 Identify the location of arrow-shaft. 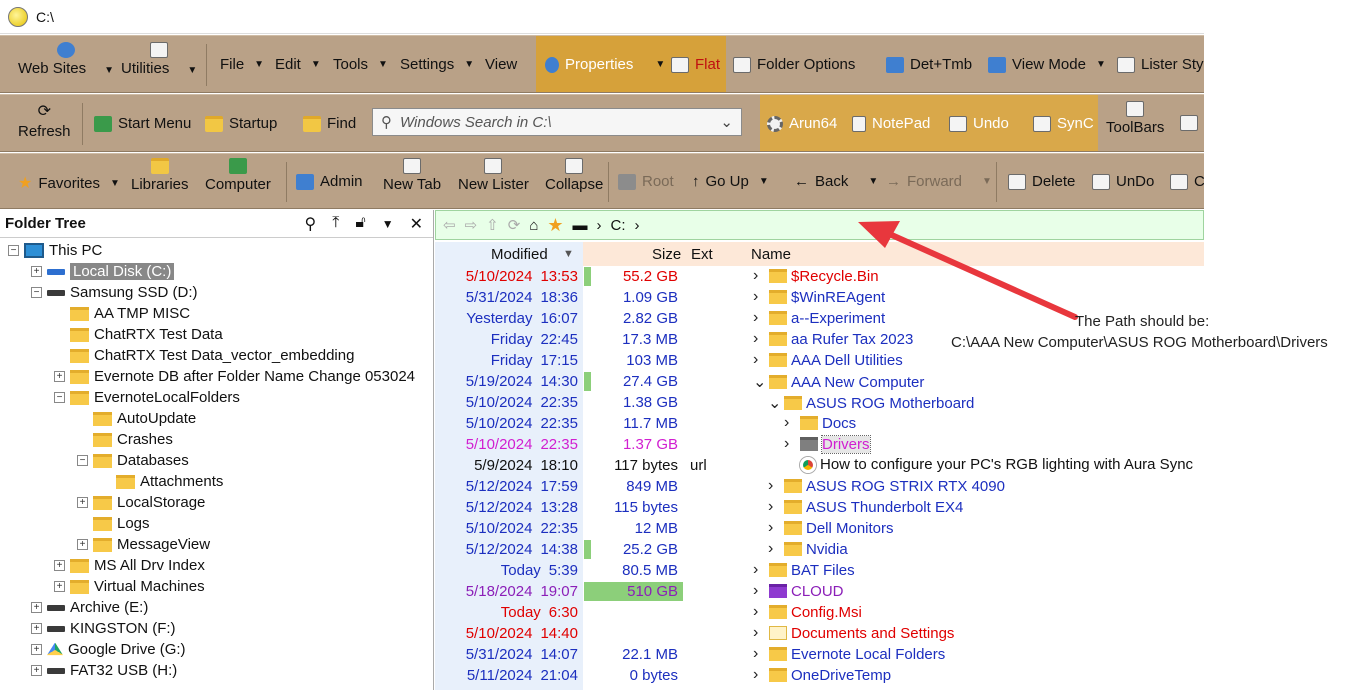
(980, 274).